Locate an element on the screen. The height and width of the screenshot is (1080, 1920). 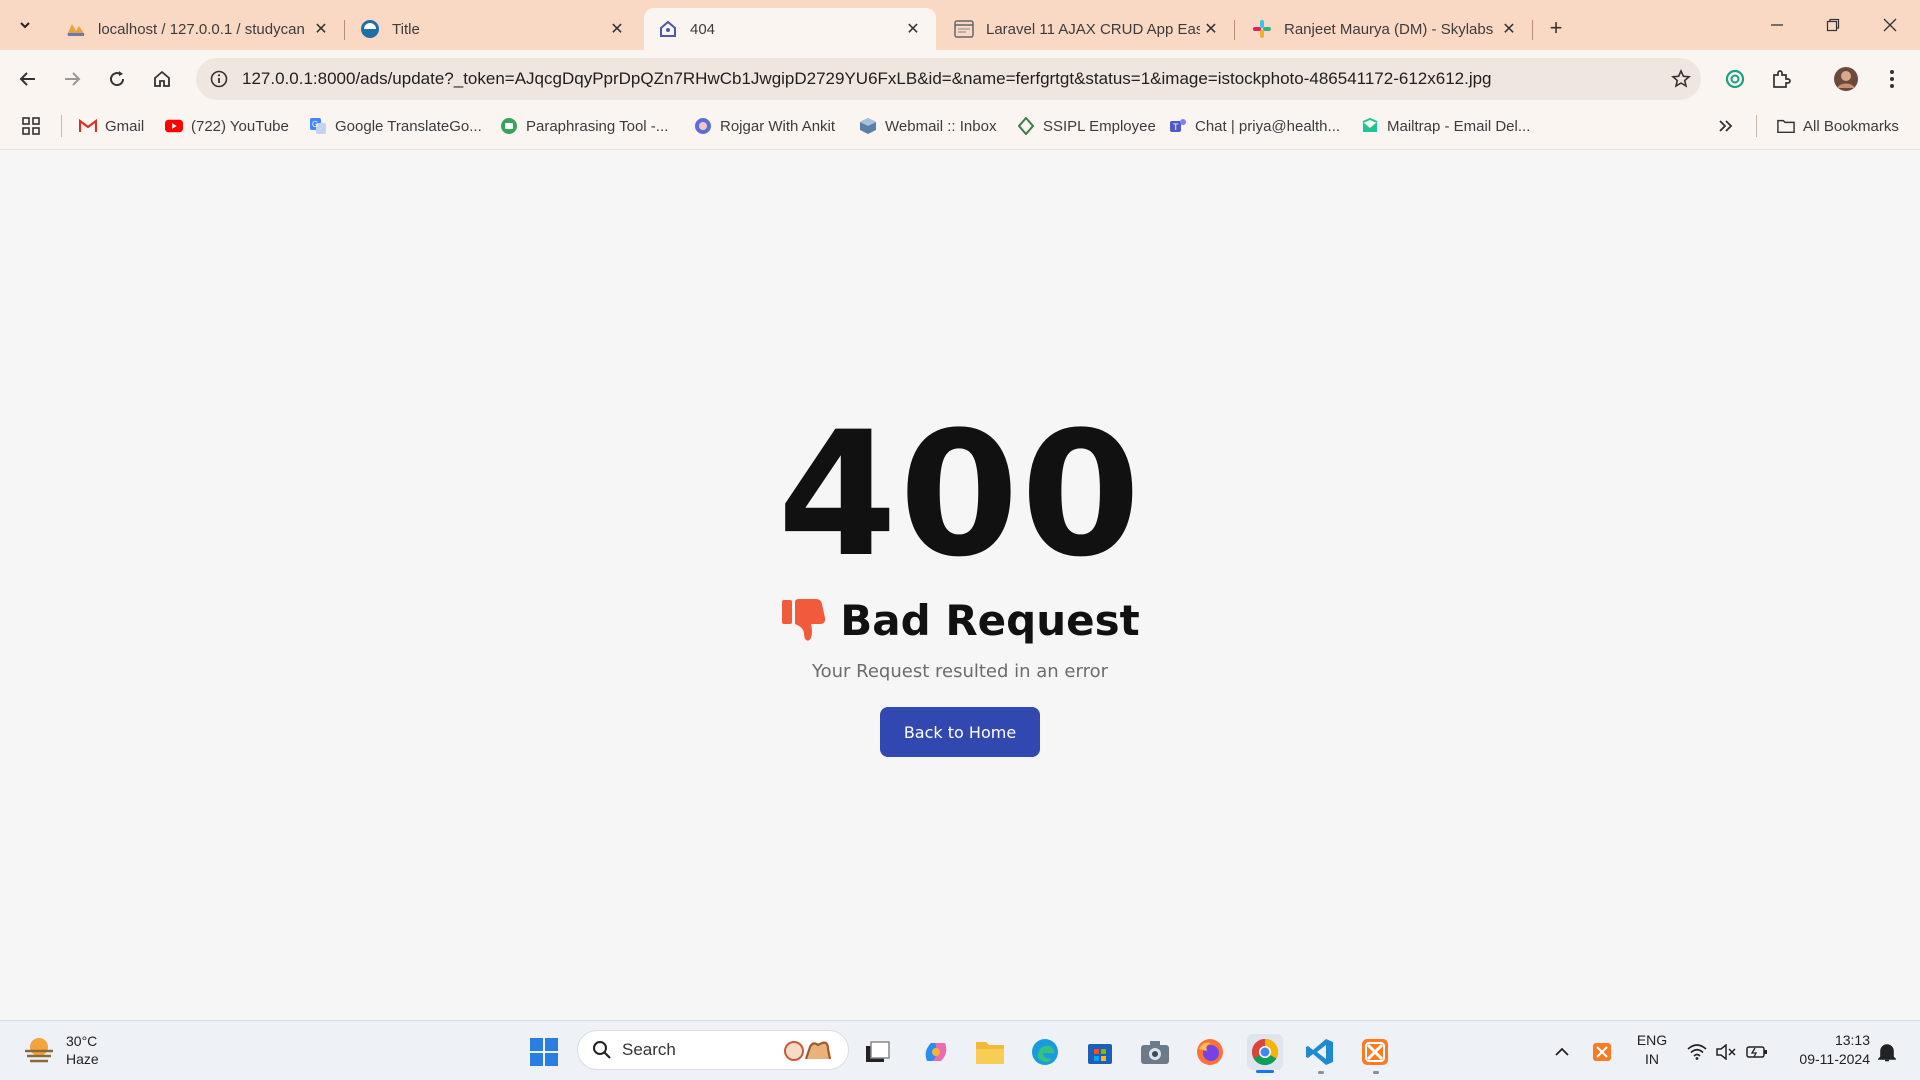
svg-text: G is located at coordinates (315, 124).